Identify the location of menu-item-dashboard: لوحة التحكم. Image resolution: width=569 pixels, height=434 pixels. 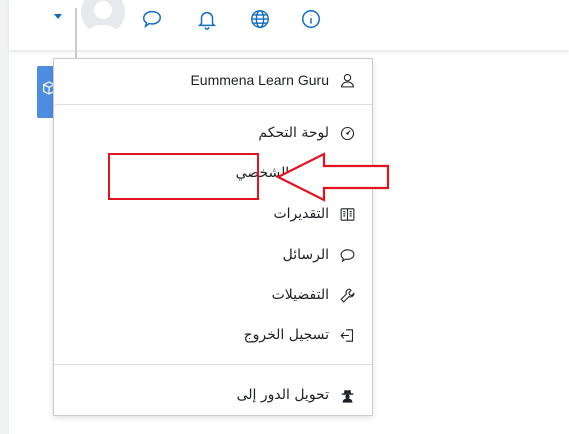
(307, 133).